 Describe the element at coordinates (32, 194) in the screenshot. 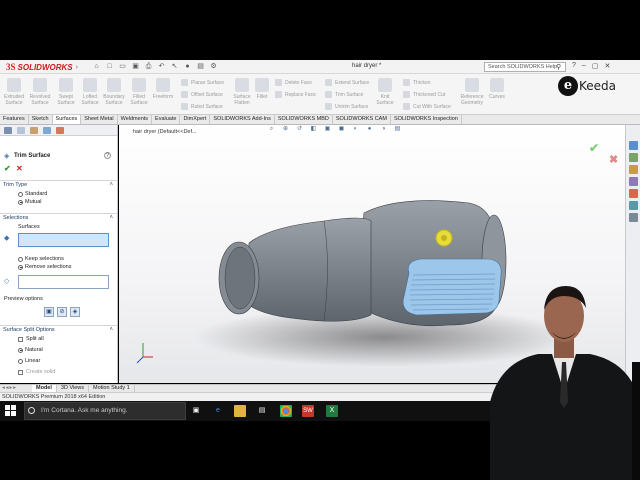

I see `standard-radio: Standard` at that location.